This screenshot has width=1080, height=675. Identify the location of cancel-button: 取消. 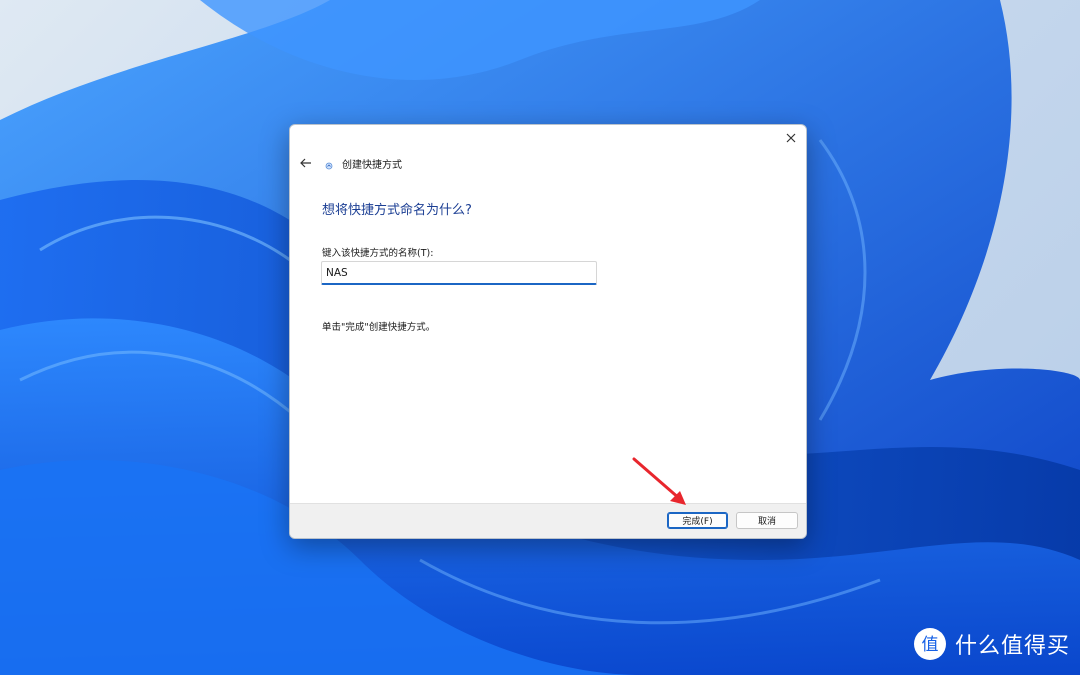
(767, 520).